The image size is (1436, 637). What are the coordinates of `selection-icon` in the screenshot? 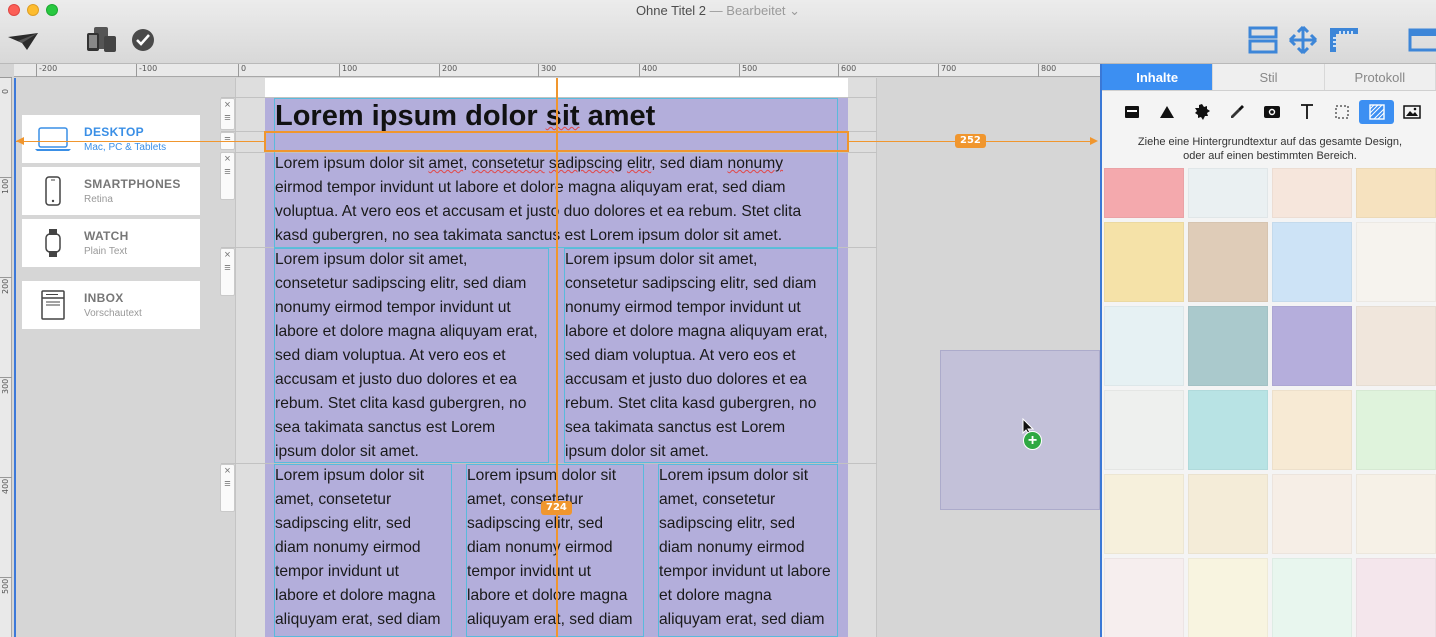 It's located at (1341, 112).